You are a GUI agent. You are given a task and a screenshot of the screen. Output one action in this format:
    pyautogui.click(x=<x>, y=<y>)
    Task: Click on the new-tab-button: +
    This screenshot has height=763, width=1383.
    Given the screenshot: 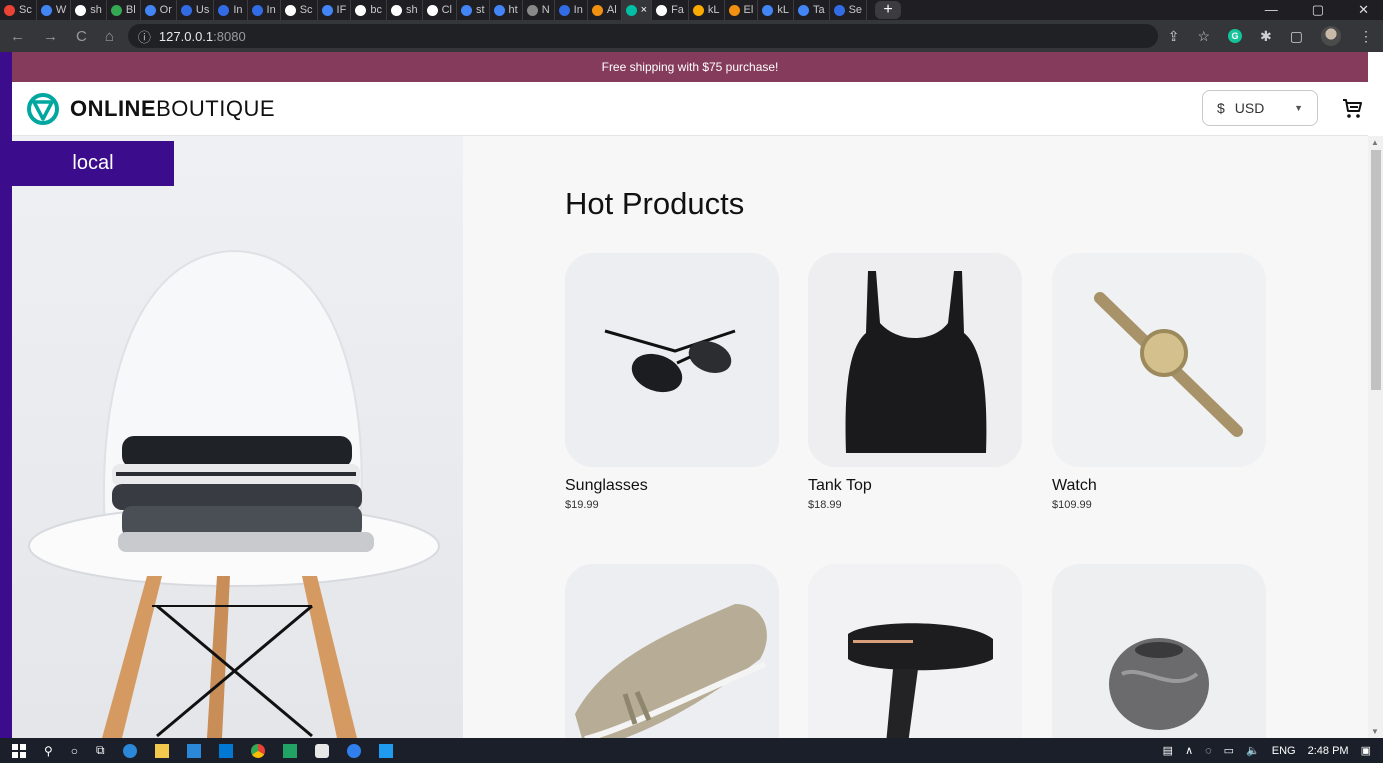 What is the action you would take?
    pyautogui.click(x=888, y=10)
    